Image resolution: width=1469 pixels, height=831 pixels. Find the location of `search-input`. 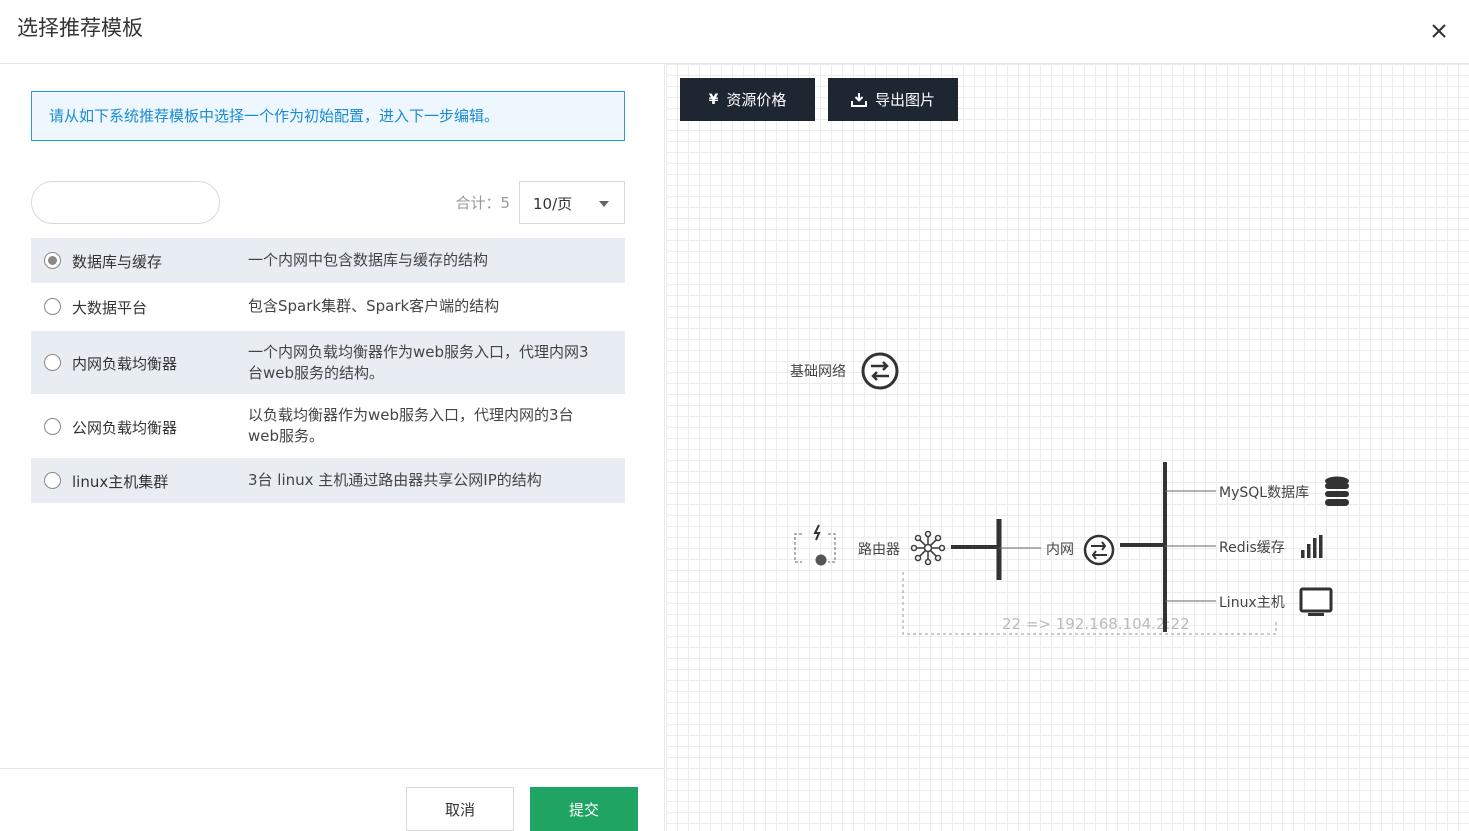

search-input is located at coordinates (125, 202).